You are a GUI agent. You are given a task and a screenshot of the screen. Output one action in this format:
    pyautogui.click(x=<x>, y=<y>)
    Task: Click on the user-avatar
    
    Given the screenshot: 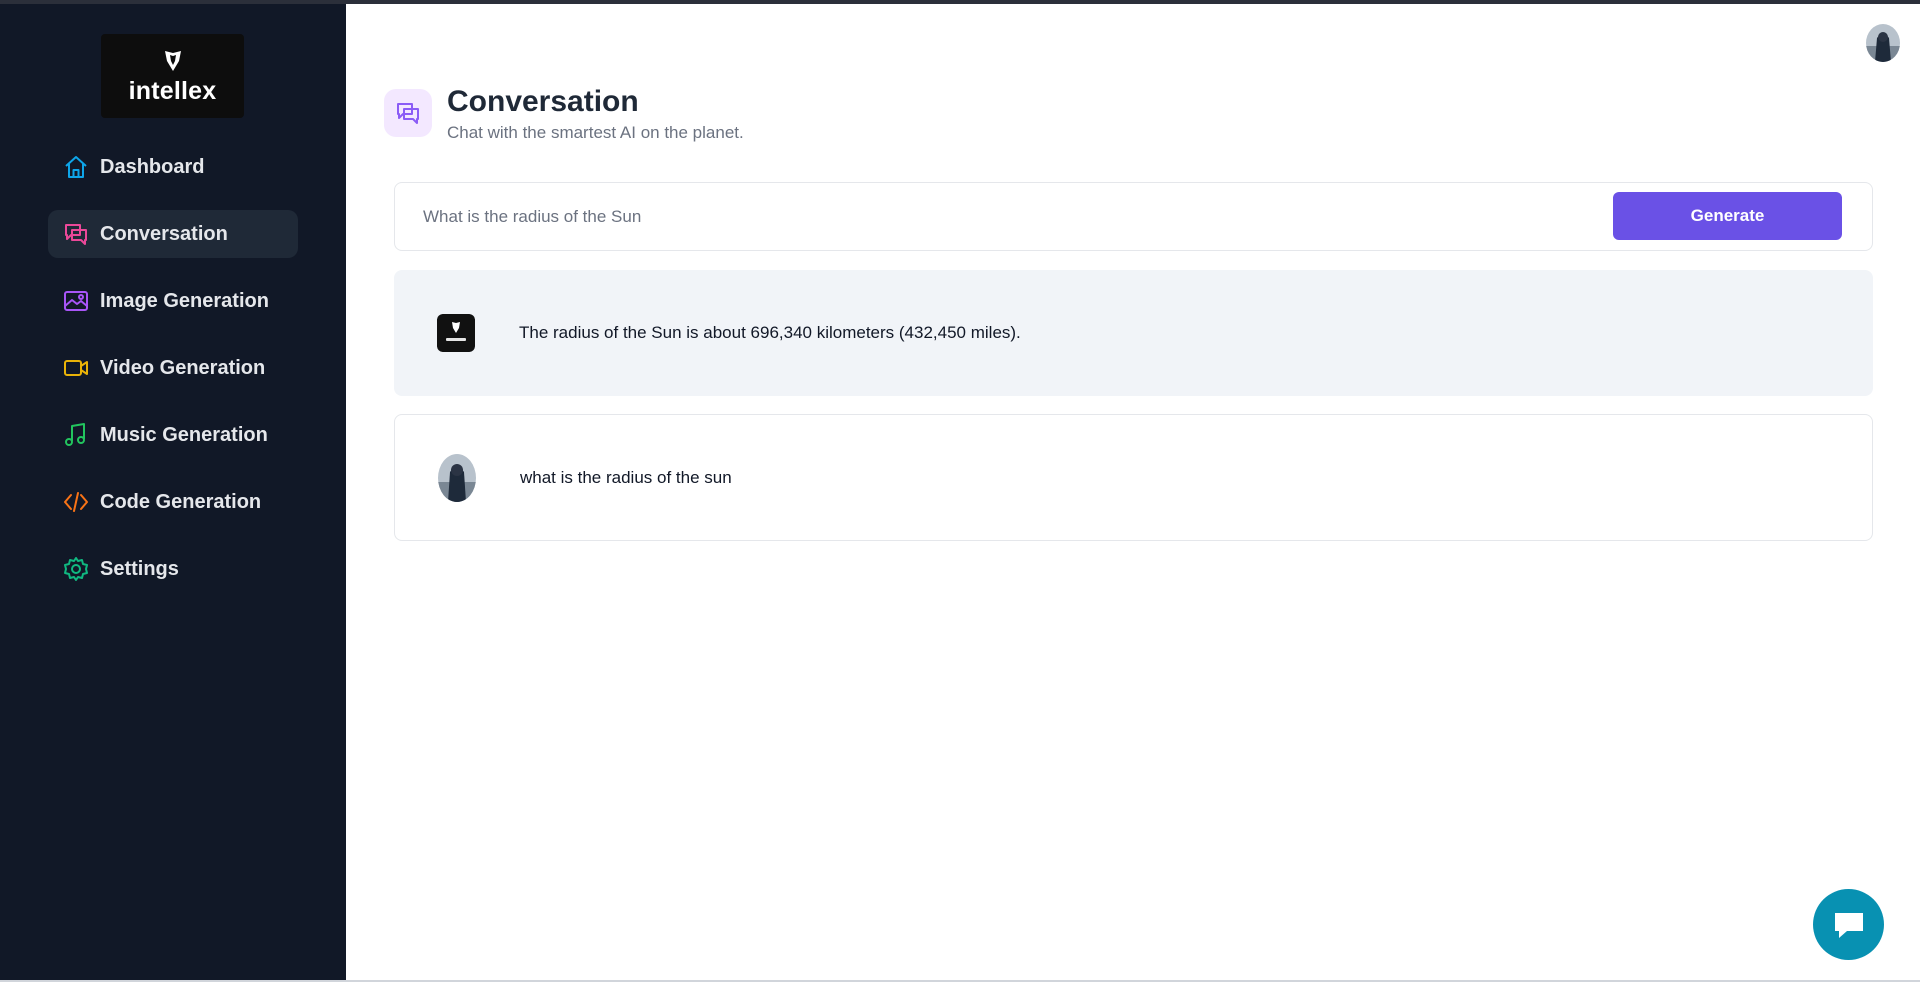 What is the action you would take?
    pyautogui.click(x=1883, y=43)
    